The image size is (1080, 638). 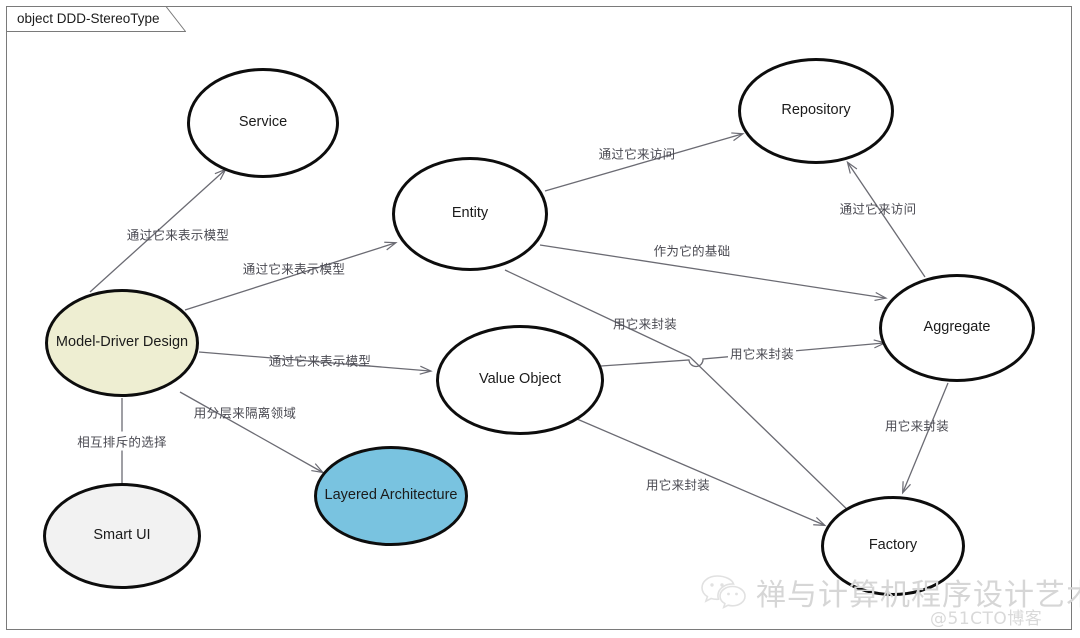 I want to click on edge-valueobject-factory, so click(x=701, y=472).